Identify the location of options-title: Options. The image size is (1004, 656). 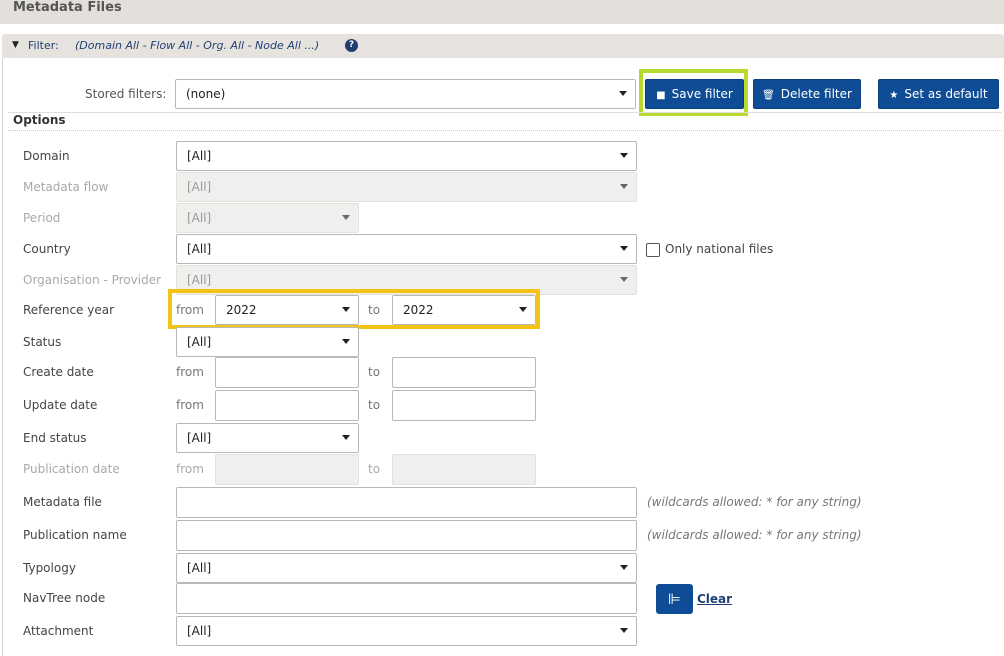
(39, 120).